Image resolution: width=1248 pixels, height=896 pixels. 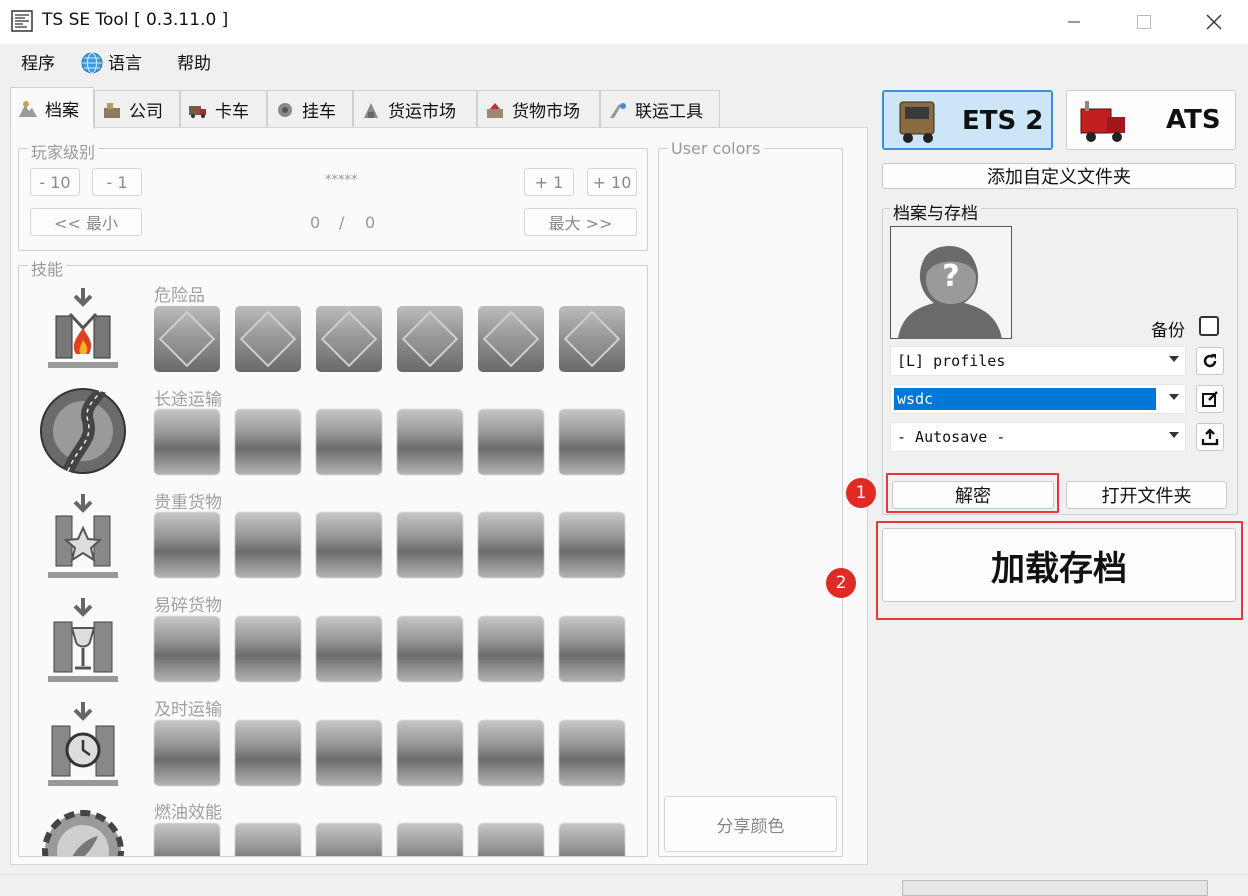 I want to click on ats-game-button: ATS, so click(x=1151, y=120).